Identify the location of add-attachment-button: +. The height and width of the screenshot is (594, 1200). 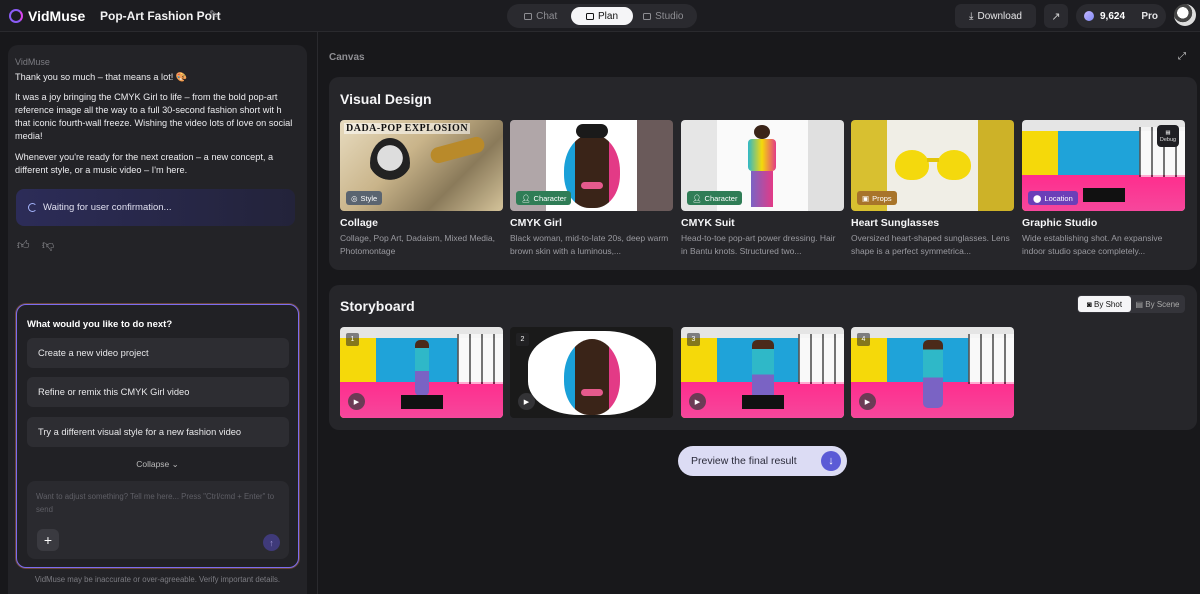
(48, 540).